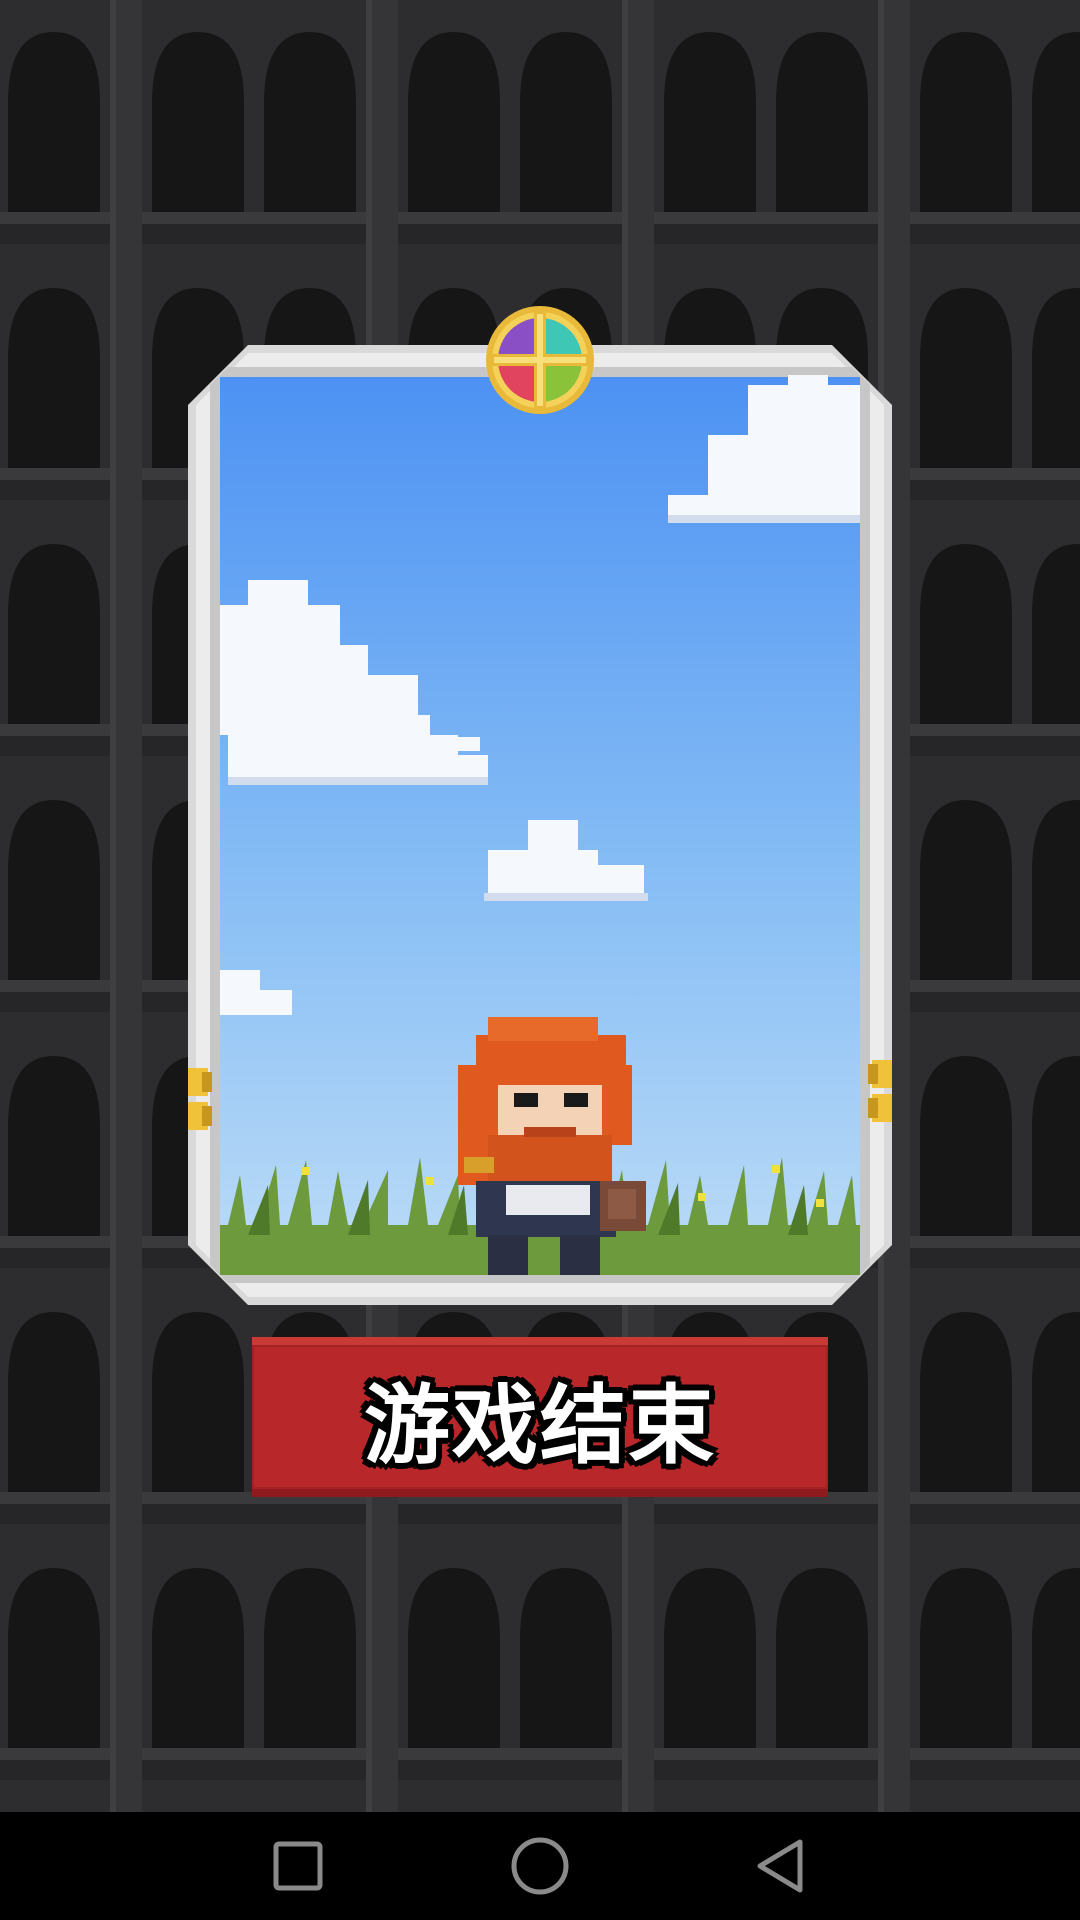 The width and height of the screenshot is (1080, 1920). I want to click on circle-icon, so click(540, 1866).